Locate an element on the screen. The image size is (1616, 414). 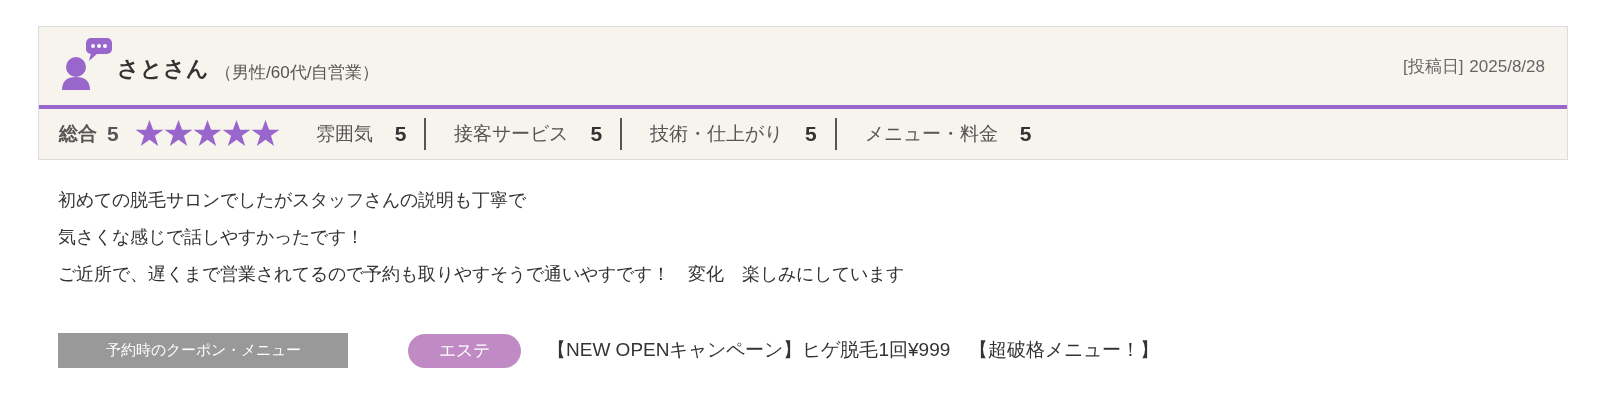
overall-score: 5 is located at coordinates (113, 134).